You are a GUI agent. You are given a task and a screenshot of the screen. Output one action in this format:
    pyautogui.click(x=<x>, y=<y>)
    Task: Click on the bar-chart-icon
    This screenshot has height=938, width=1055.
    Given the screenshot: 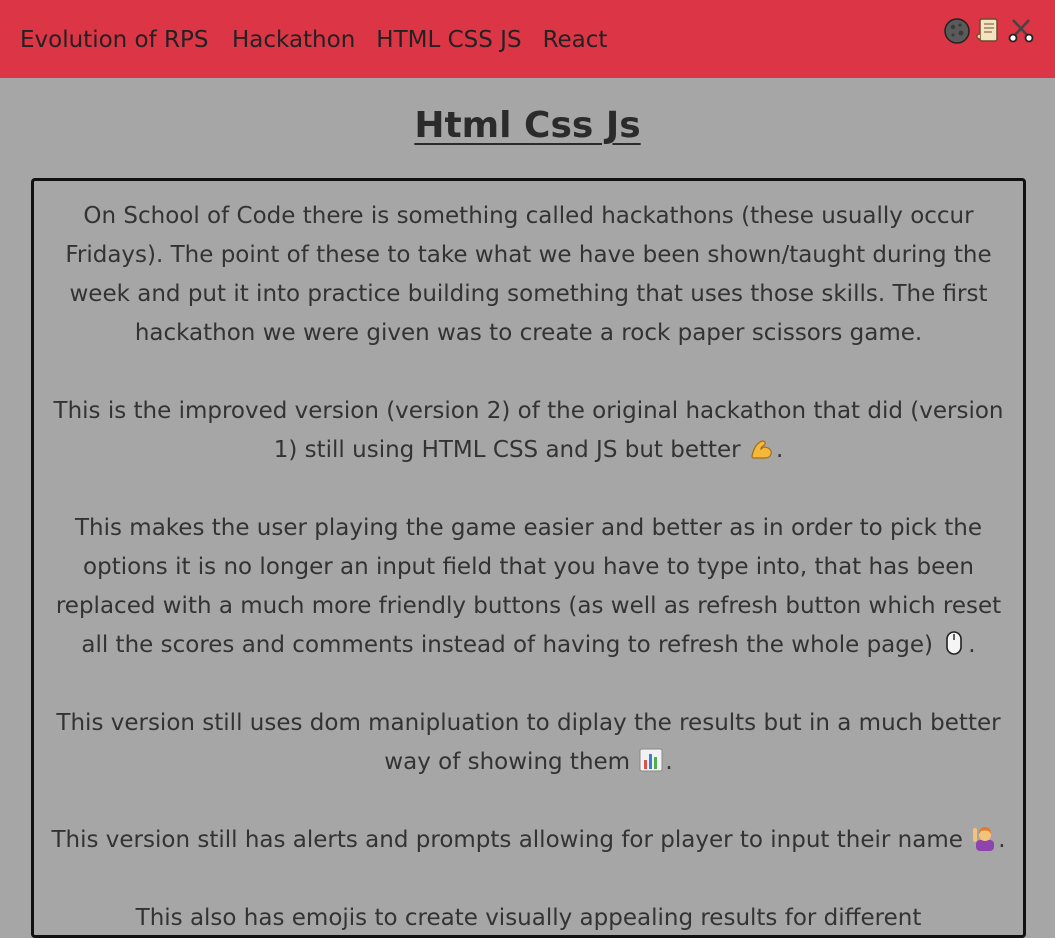 What is the action you would take?
    pyautogui.click(x=651, y=760)
    